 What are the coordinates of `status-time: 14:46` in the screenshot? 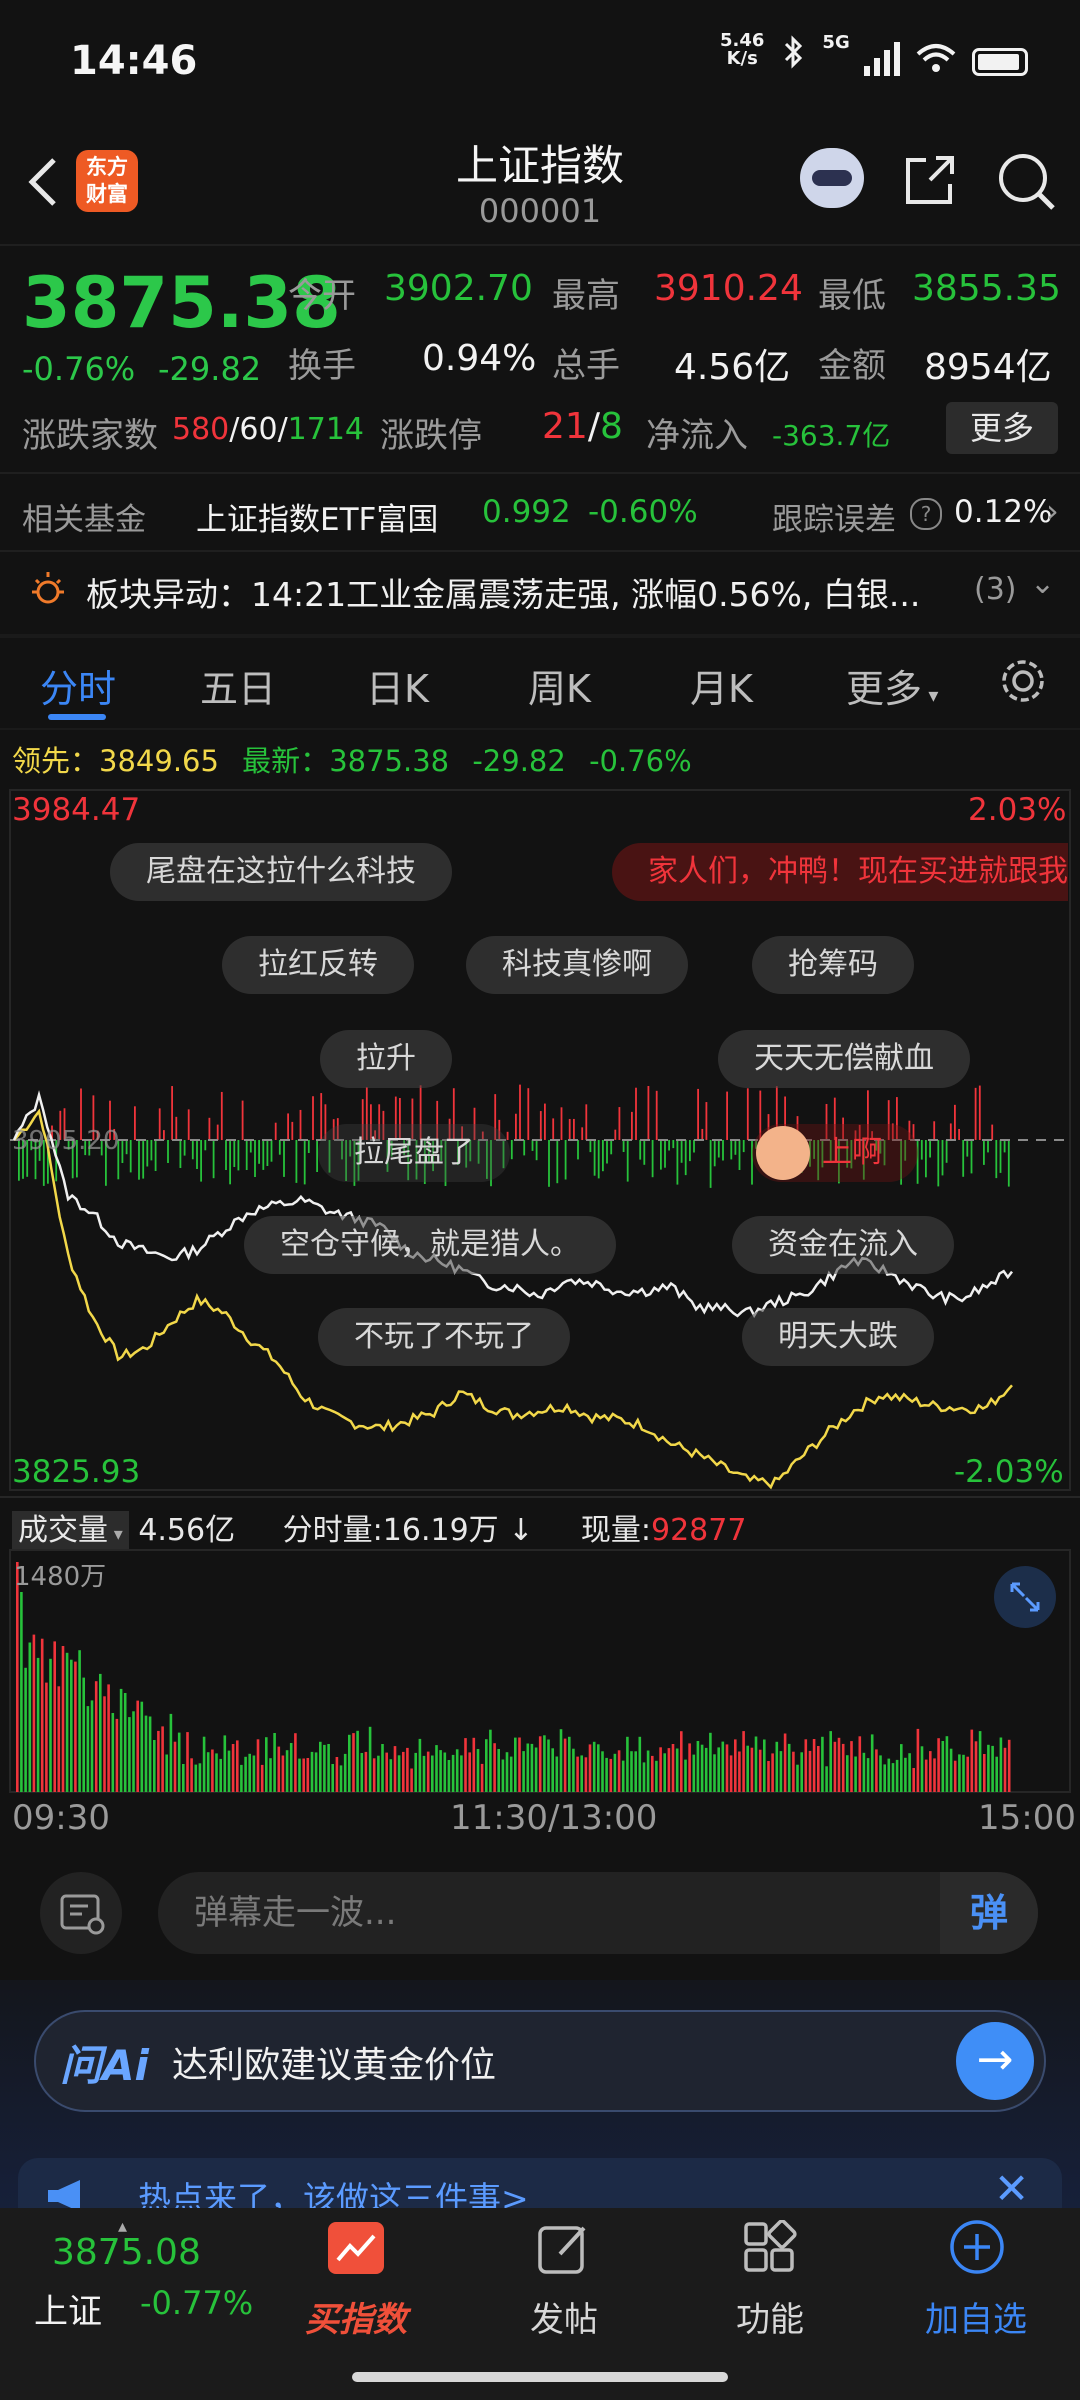 It's located at (134, 61).